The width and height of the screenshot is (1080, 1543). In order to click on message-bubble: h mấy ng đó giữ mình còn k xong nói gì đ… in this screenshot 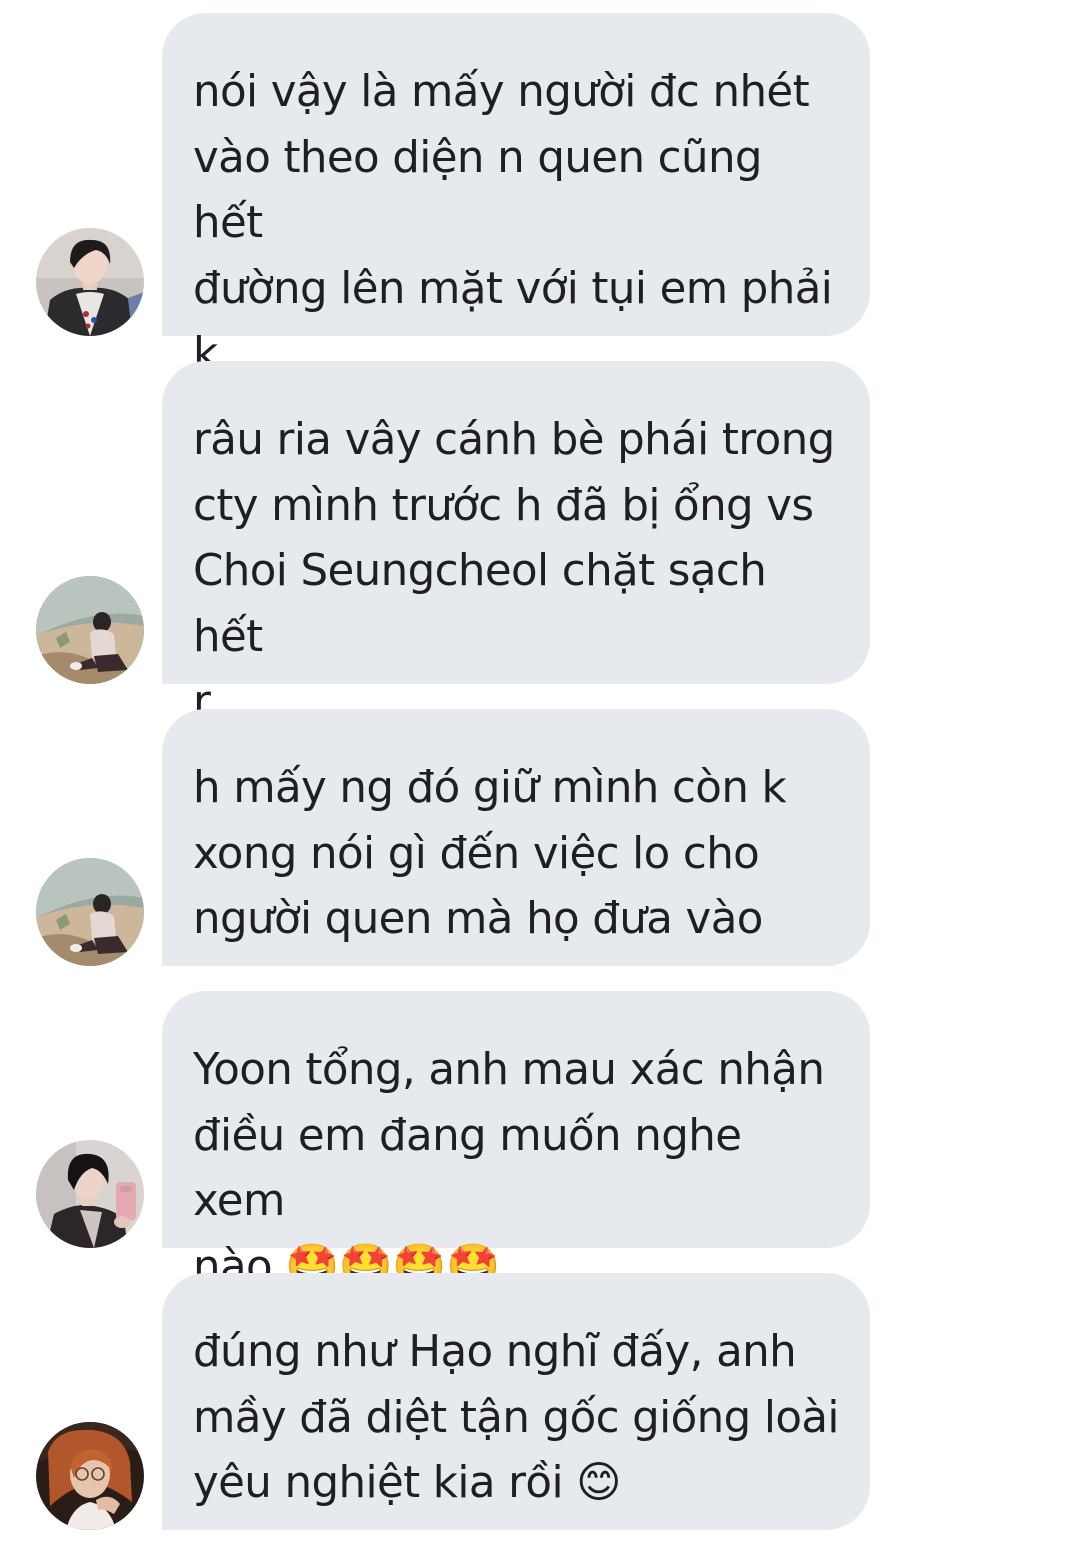, I will do `click(516, 837)`.